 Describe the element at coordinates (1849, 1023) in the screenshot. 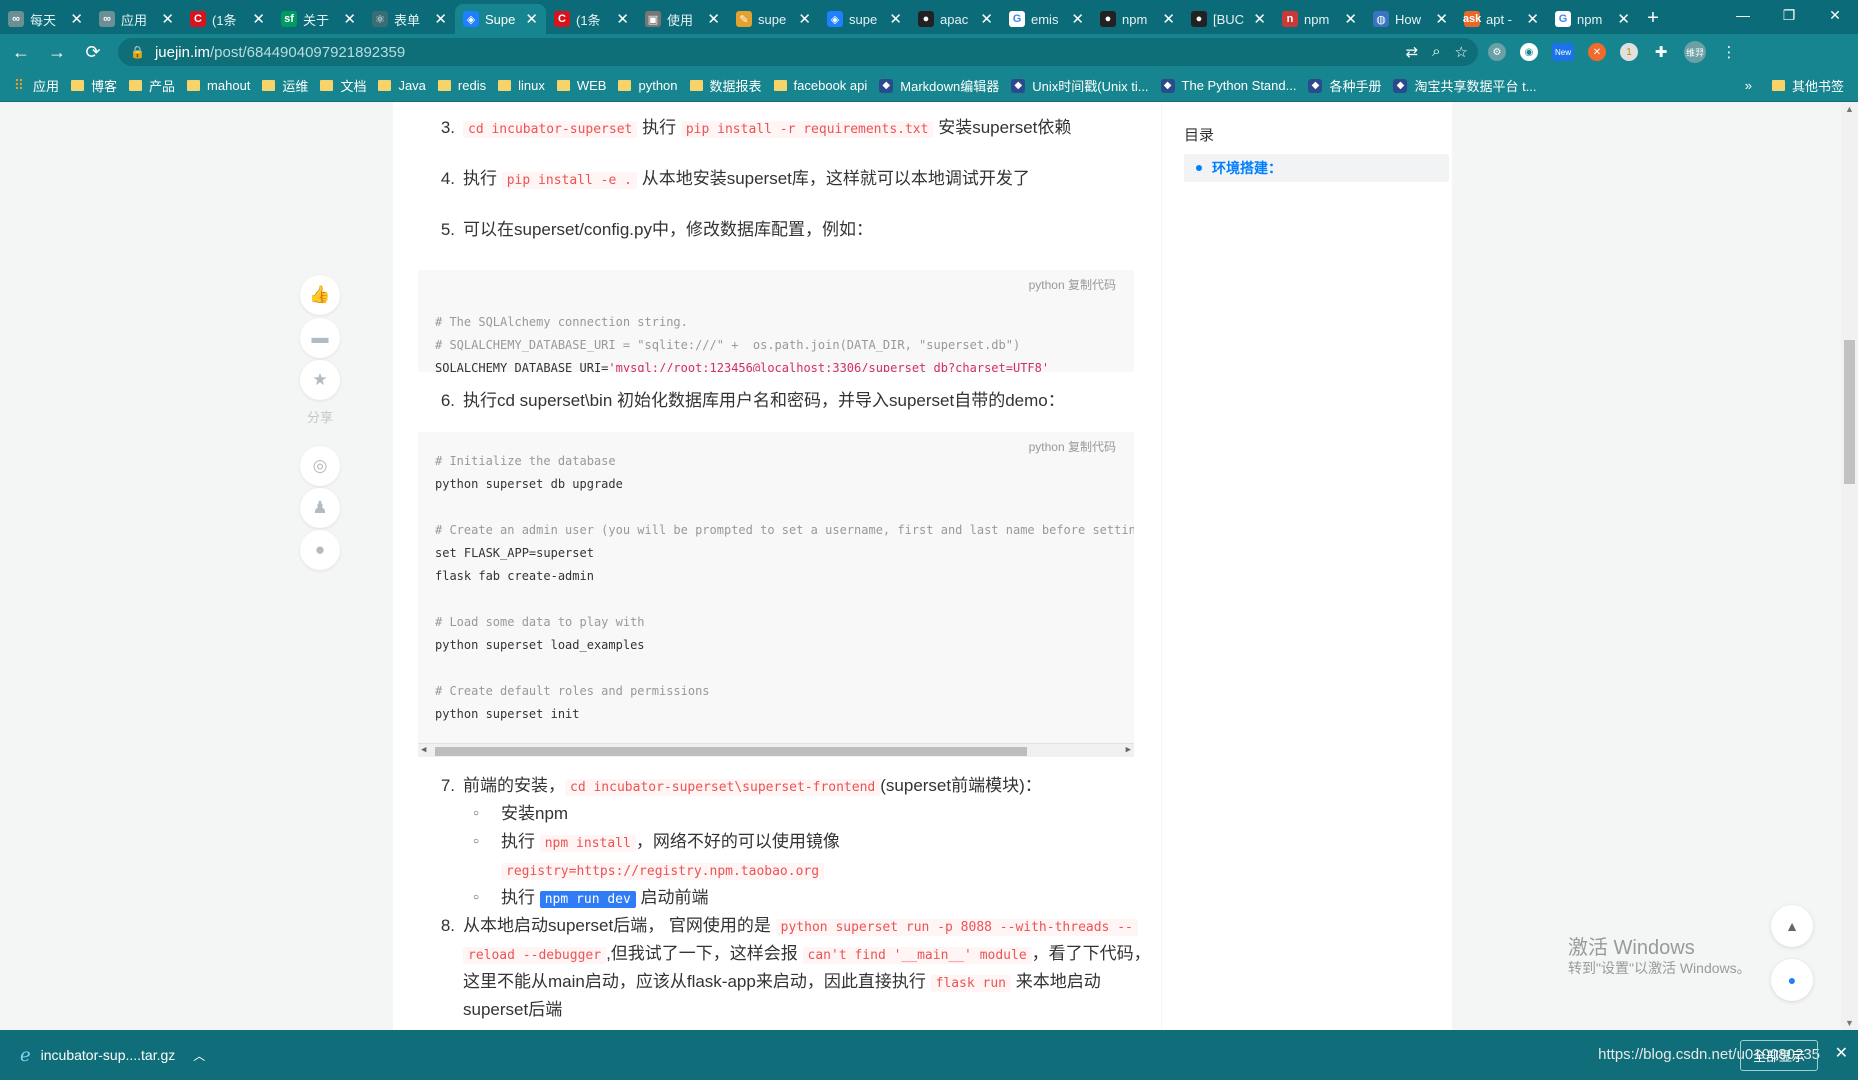

I see `scroll-down-icon: ▼` at that location.